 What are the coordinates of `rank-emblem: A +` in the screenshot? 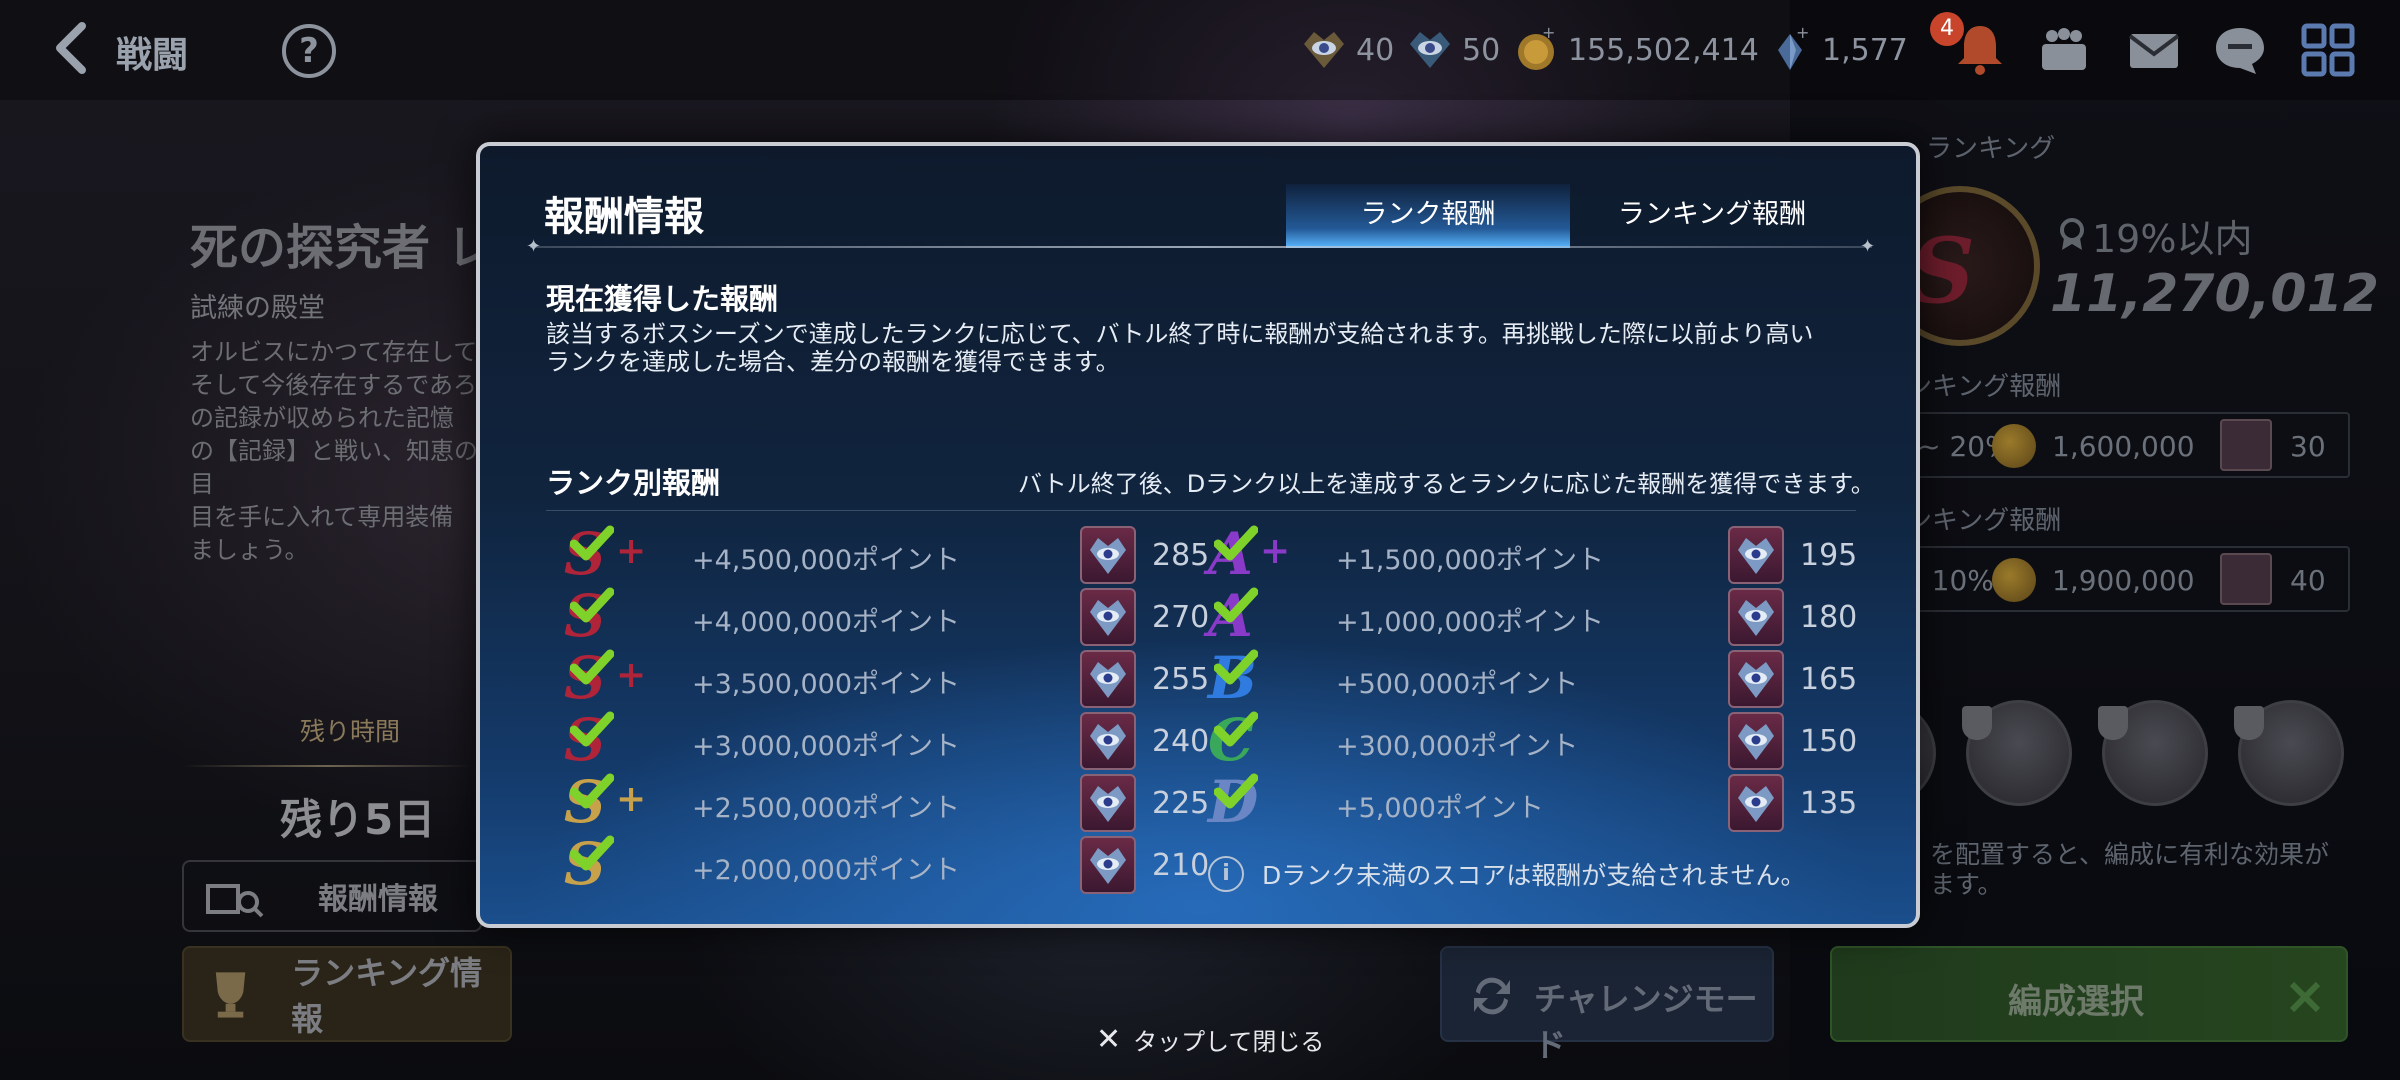 It's located at (1249, 554).